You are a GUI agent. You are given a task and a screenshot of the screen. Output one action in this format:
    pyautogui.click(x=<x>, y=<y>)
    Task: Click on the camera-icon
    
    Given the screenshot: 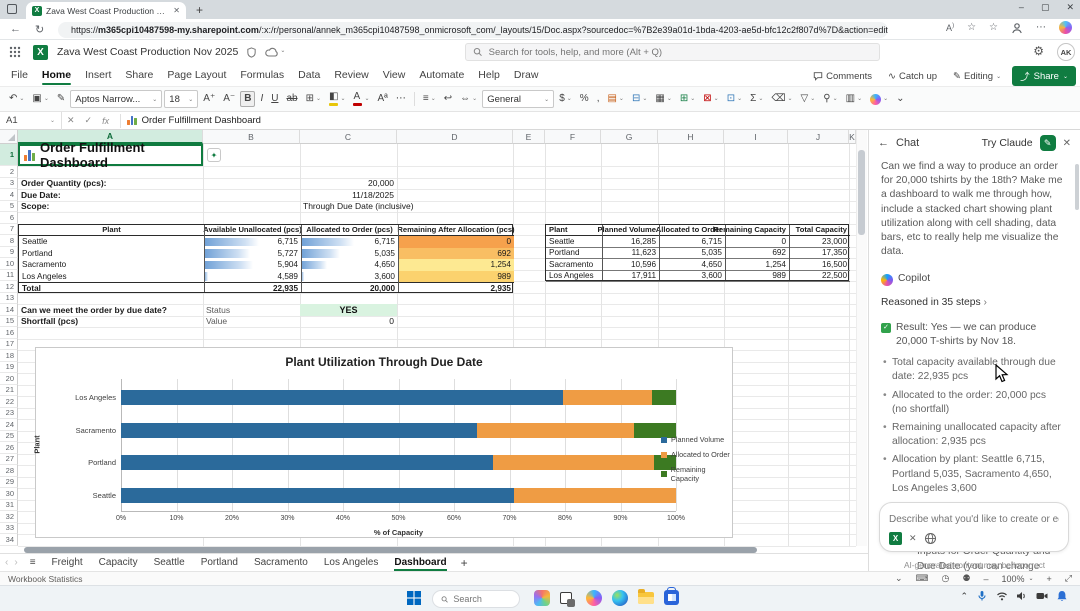 What is the action you would take?
    pyautogui.click(x=1042, y=596)
    